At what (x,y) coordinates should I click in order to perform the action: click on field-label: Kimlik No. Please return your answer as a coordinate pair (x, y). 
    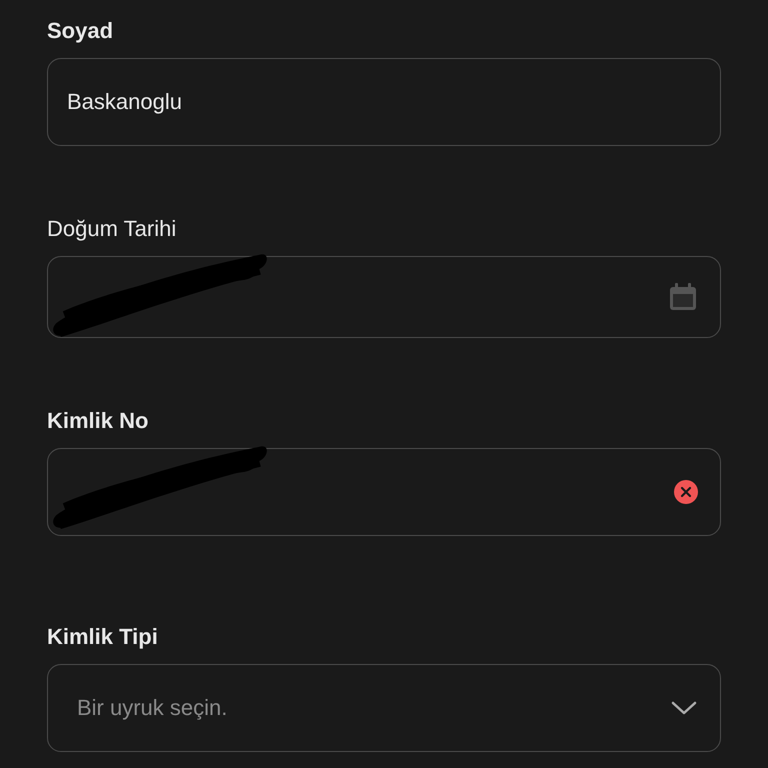
    Looking at the image, I should click on (97, 421).